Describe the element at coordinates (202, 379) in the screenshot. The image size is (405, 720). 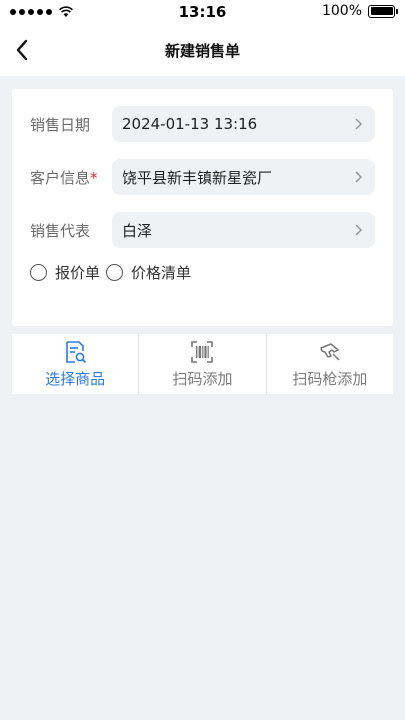
I see `scan-add-label: 扫码添加` at that location.